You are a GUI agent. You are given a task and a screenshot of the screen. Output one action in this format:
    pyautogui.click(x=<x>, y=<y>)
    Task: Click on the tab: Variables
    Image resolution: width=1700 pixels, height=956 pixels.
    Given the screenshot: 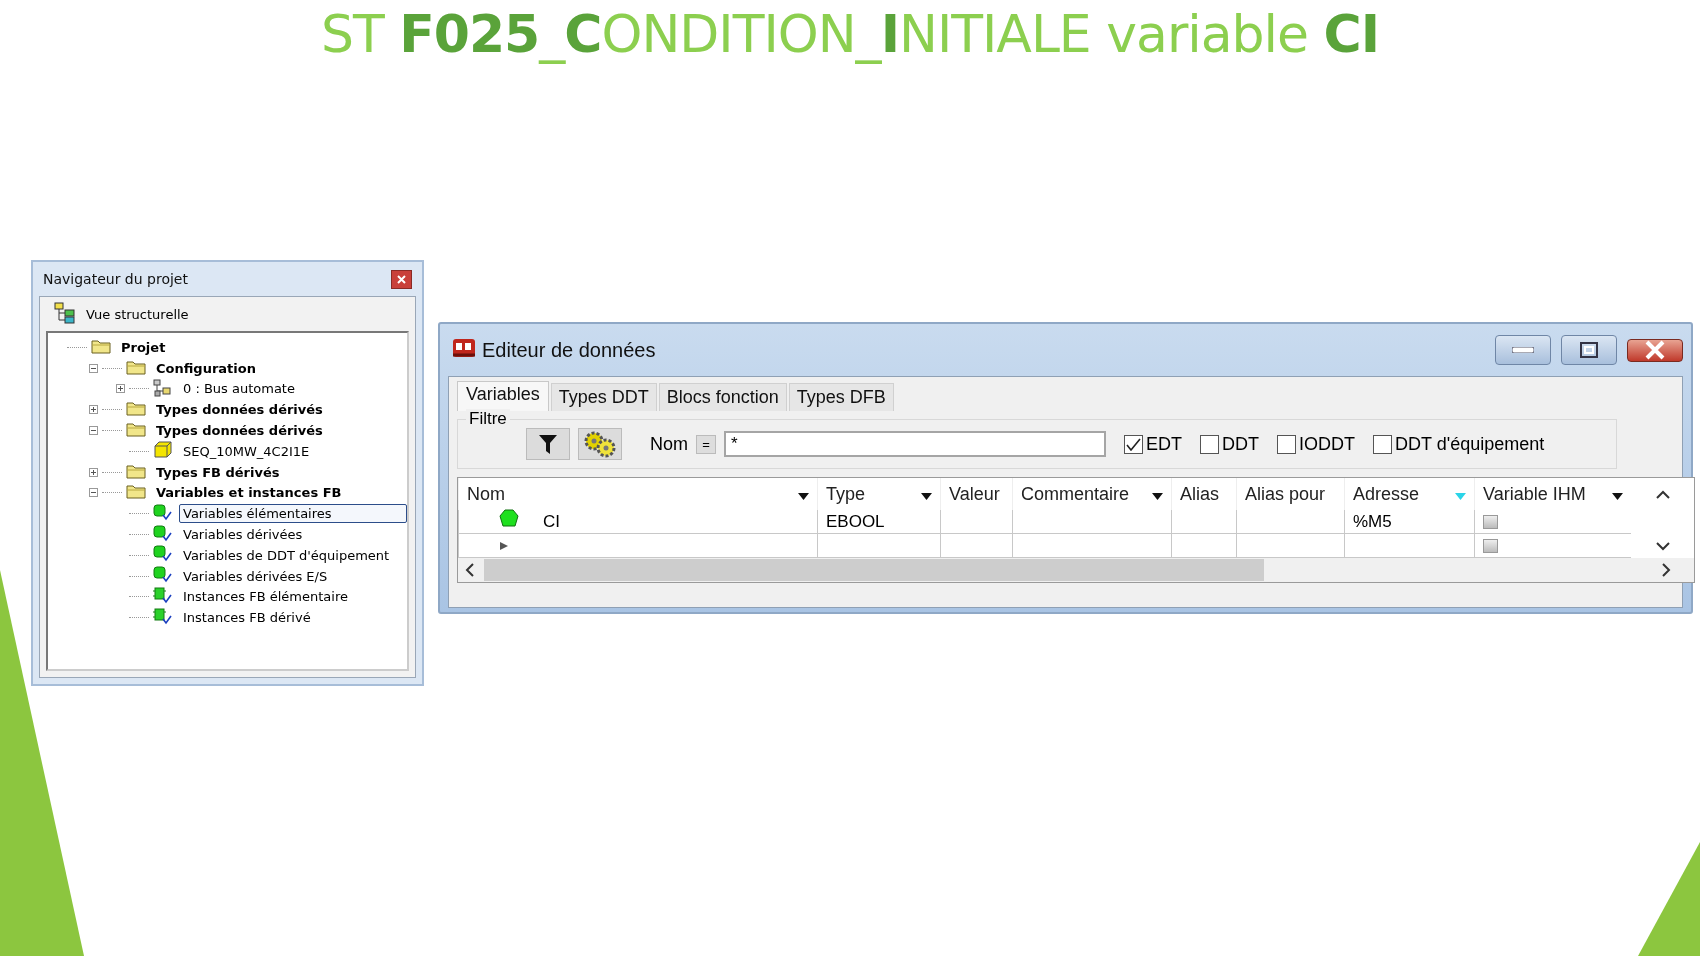 What is the action you would take?
    pyautogui.click(x=503, y=396)
    